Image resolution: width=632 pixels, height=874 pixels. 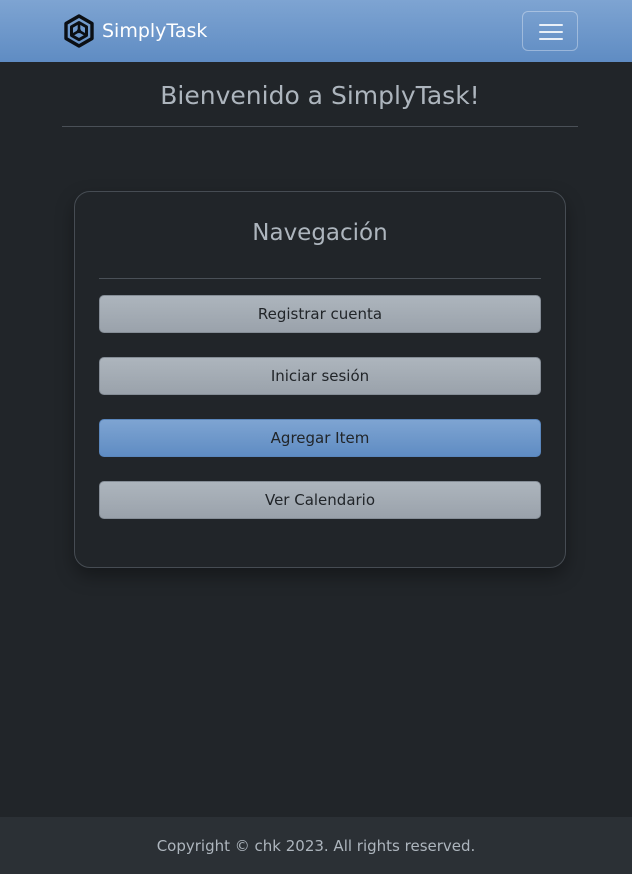 I want to click on card-title: Navegación, so click(x=320, y=233).